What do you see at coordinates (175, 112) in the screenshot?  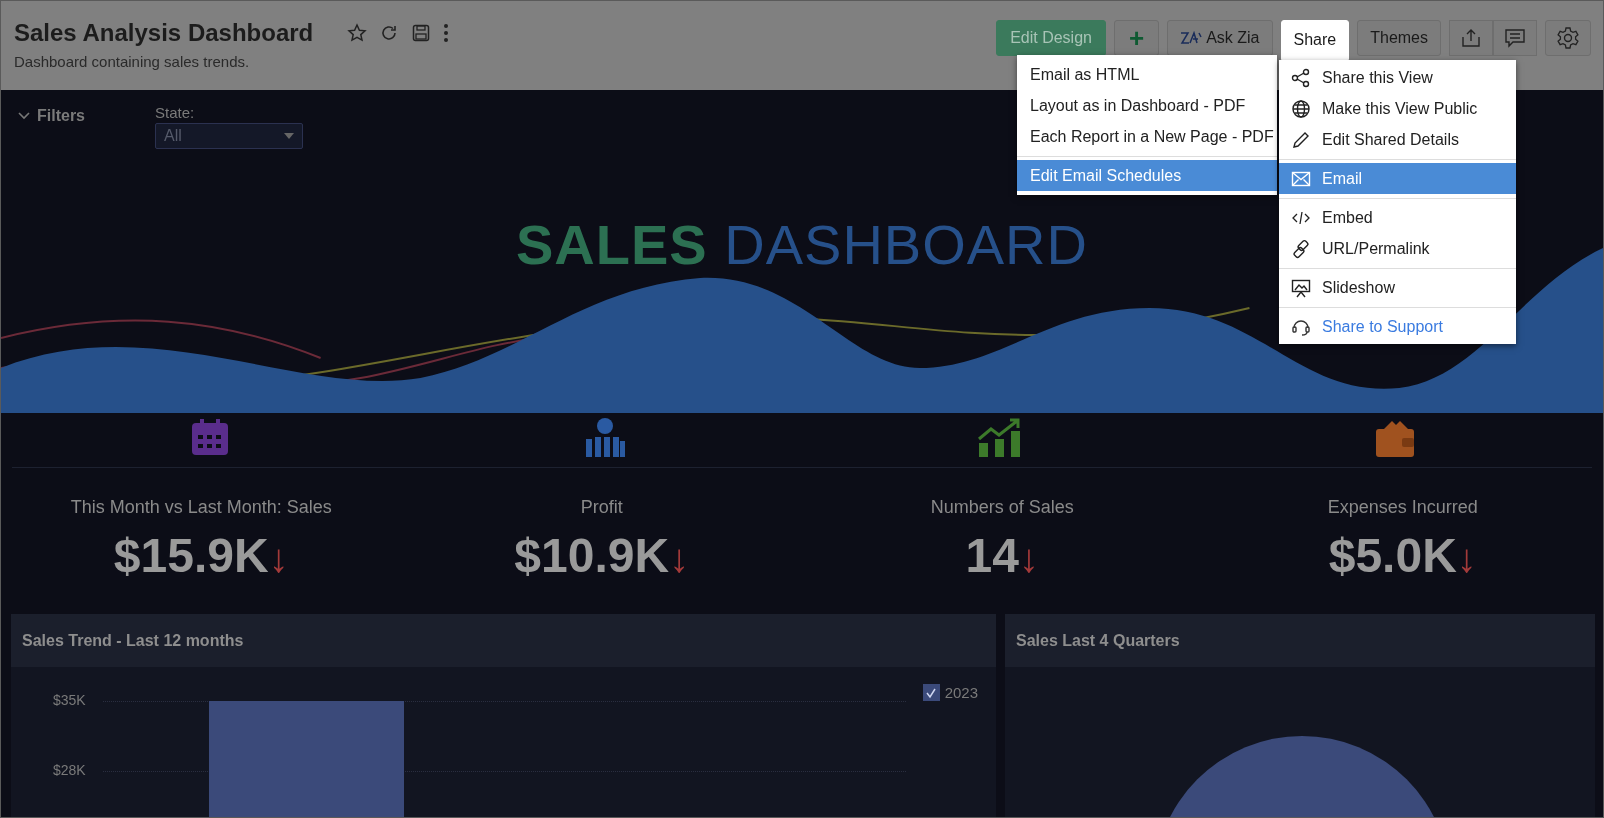 I see `state-label: State:` at bounding box center [175, 112].